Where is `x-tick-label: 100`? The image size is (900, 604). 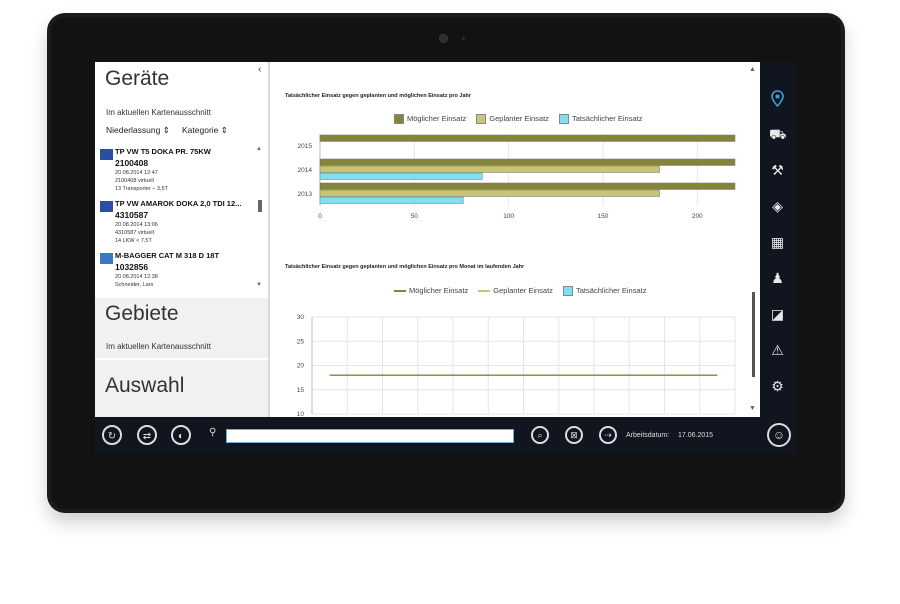 x-tick-label: 100 is located at coordinates (508, 216).